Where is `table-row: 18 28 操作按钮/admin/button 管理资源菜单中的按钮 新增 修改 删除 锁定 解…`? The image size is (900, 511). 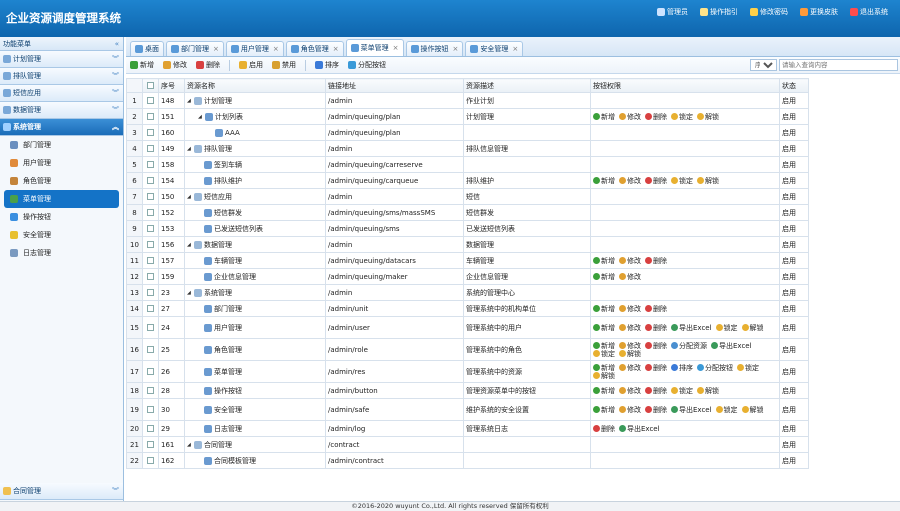
table-row: 18 28 操作按钮/admin/button 管理资源菜单中的按钮 新增 修改 删除 锁定 解… is located at coordinates (467, 390).